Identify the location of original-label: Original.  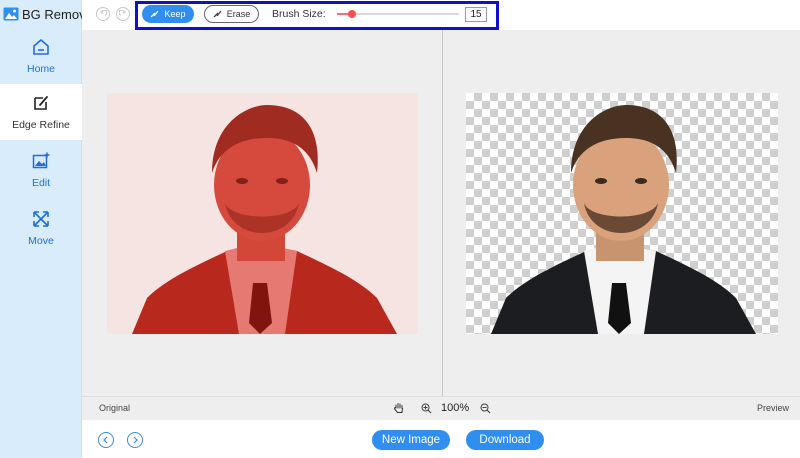
(115, 408).